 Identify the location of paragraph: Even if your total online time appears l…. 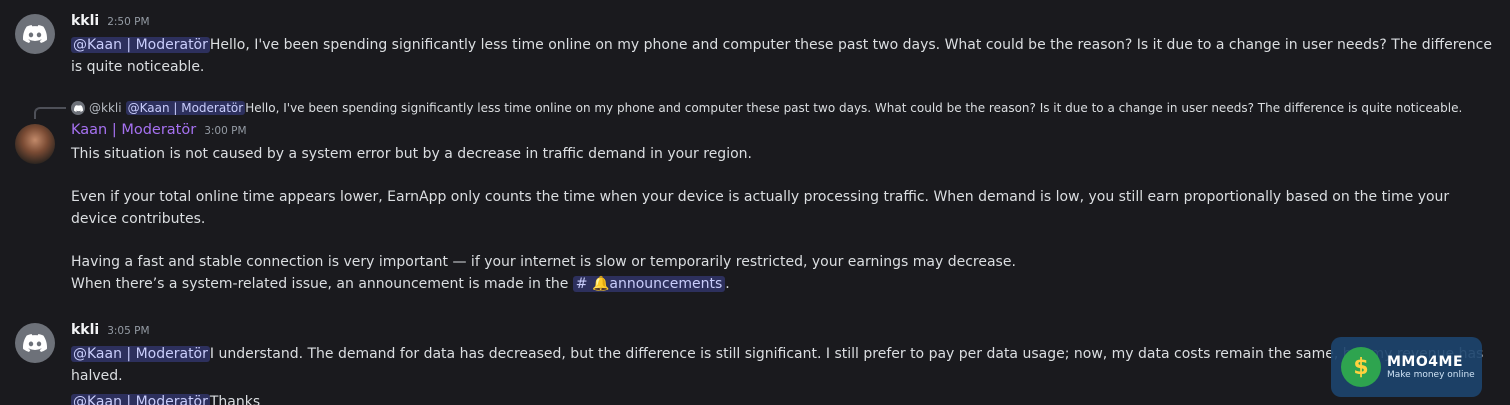
(760, 208).